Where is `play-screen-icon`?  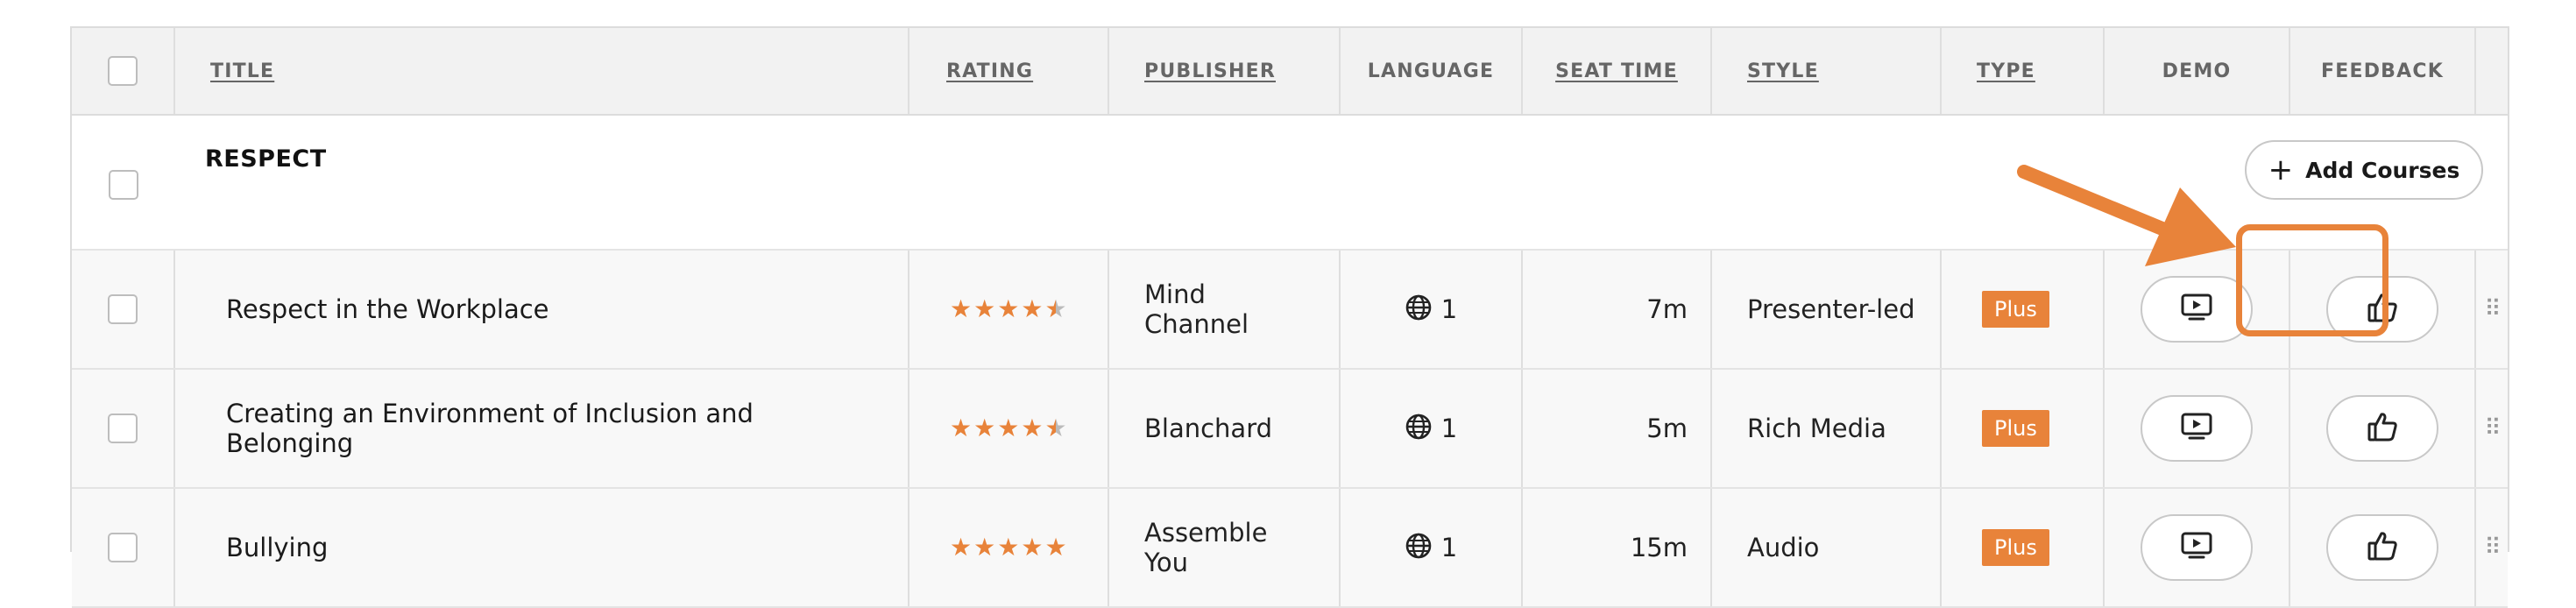
play-screen-icon is located at coordinates (2196, 548).